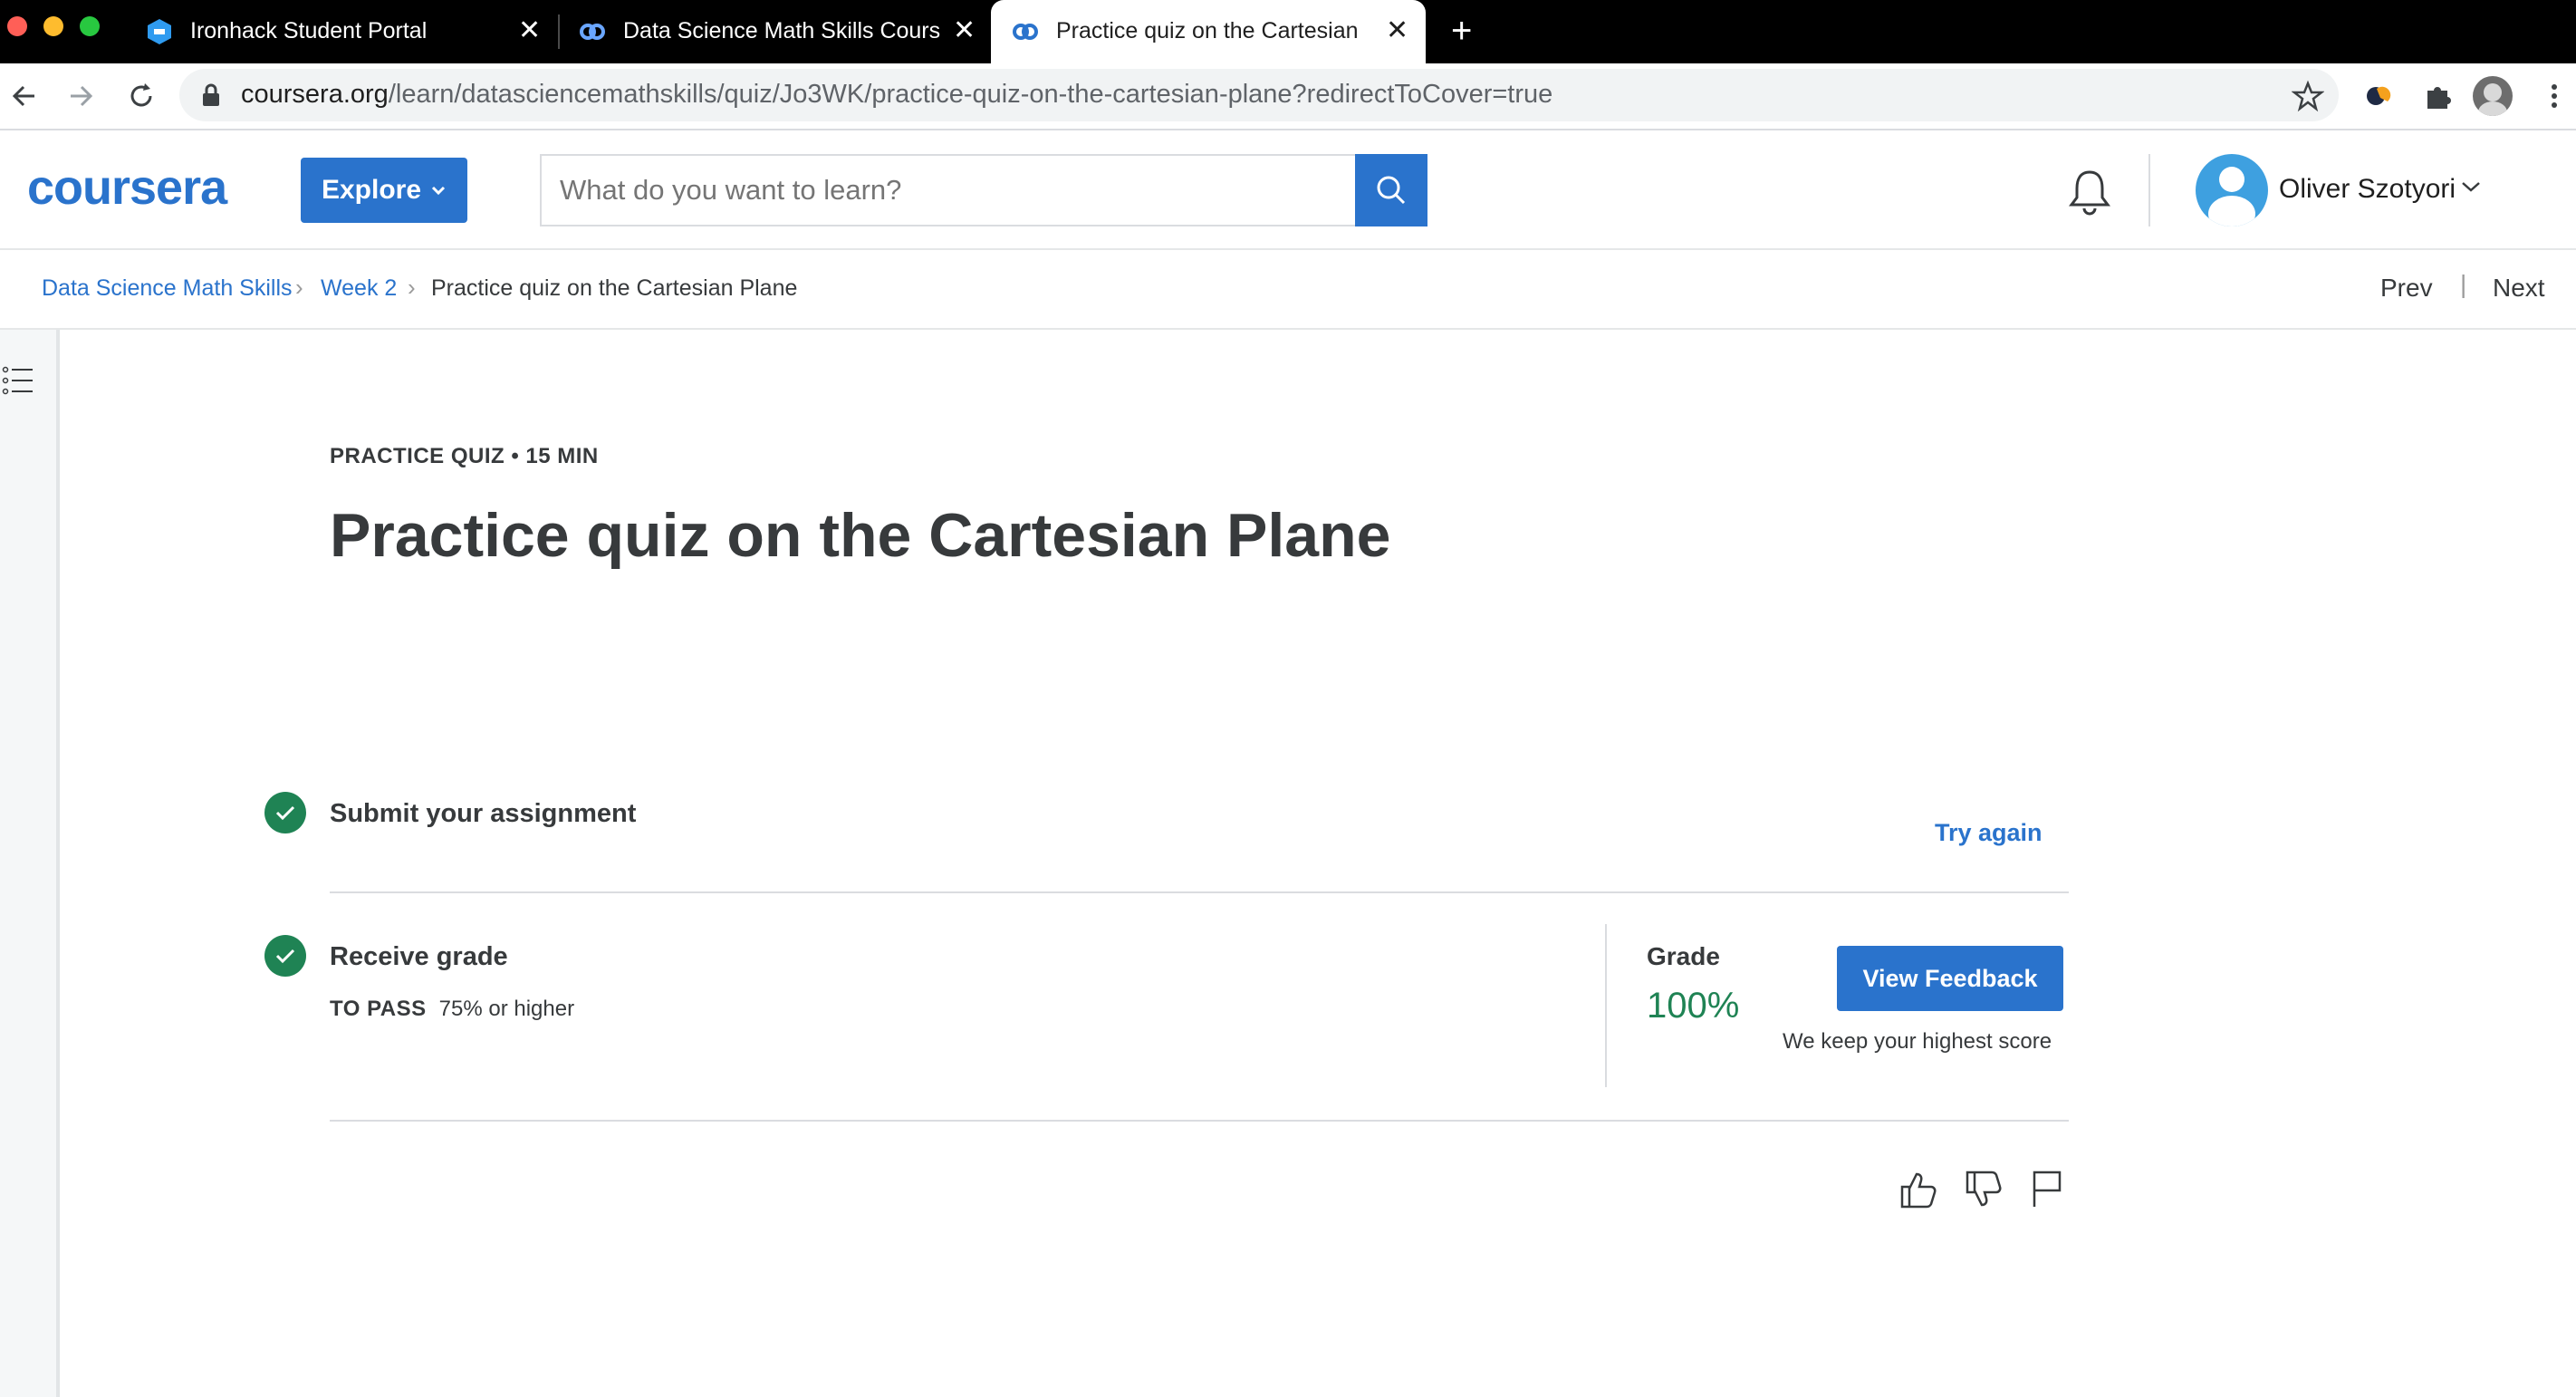  What do you see at coordinates (2378, 96) in the screenshot?
I see `extension-orb-icon` at bounding box center [2378, 96].